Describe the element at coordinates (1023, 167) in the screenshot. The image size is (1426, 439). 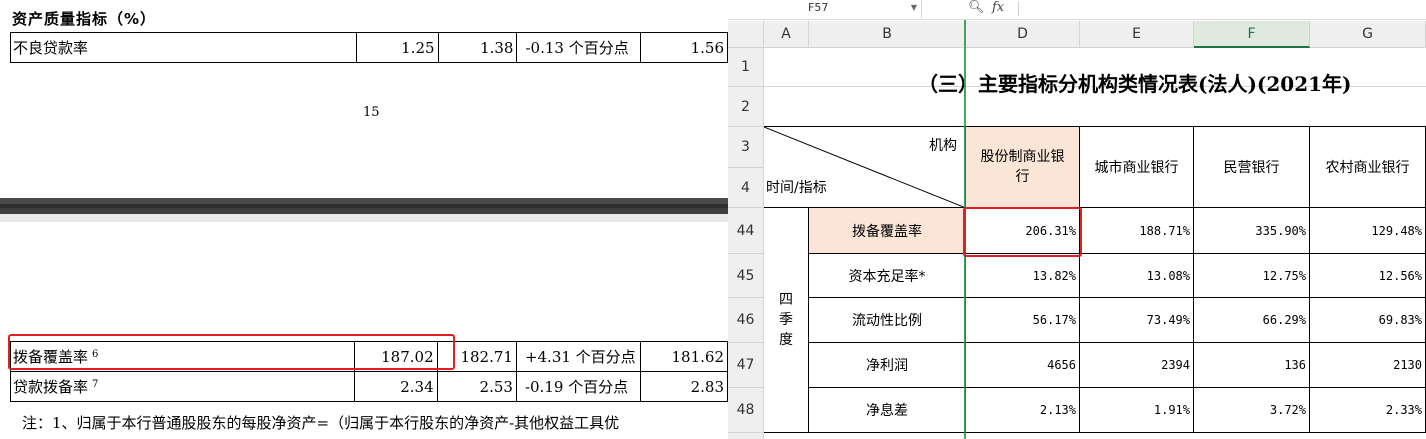
I see `column-title-joint-stock: 股份制商业银行` at that location.